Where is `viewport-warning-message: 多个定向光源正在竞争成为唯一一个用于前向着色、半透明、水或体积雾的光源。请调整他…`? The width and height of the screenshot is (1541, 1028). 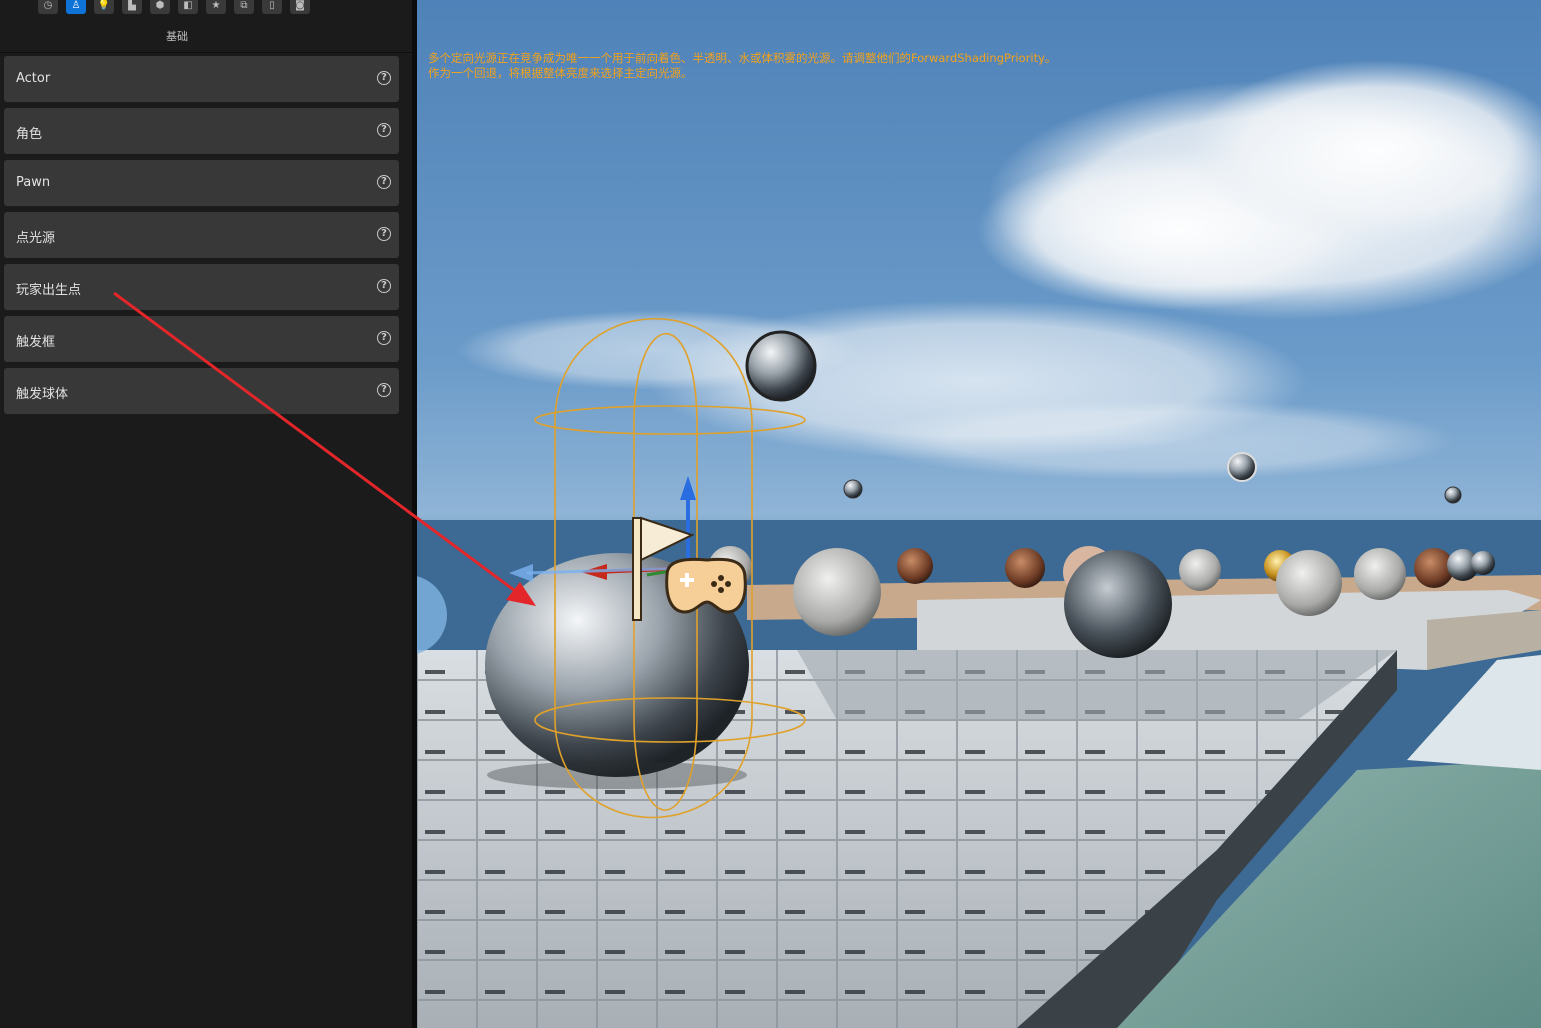 viewport-warning-message: 多个定向光源正在竞争成为唯一一个用于前向着色、半透明、水或体积雾的光源。请调整他… is located at coordinates (742, 66).